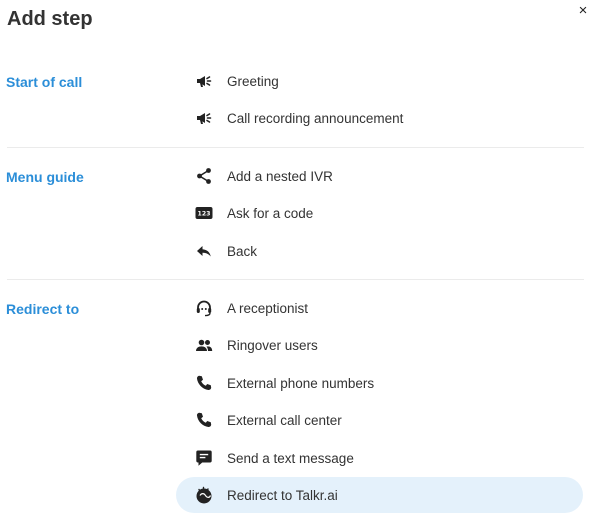 The image size is (593, 522). I want to click on step-option-external-call-center: External call center, so click(379, 420).